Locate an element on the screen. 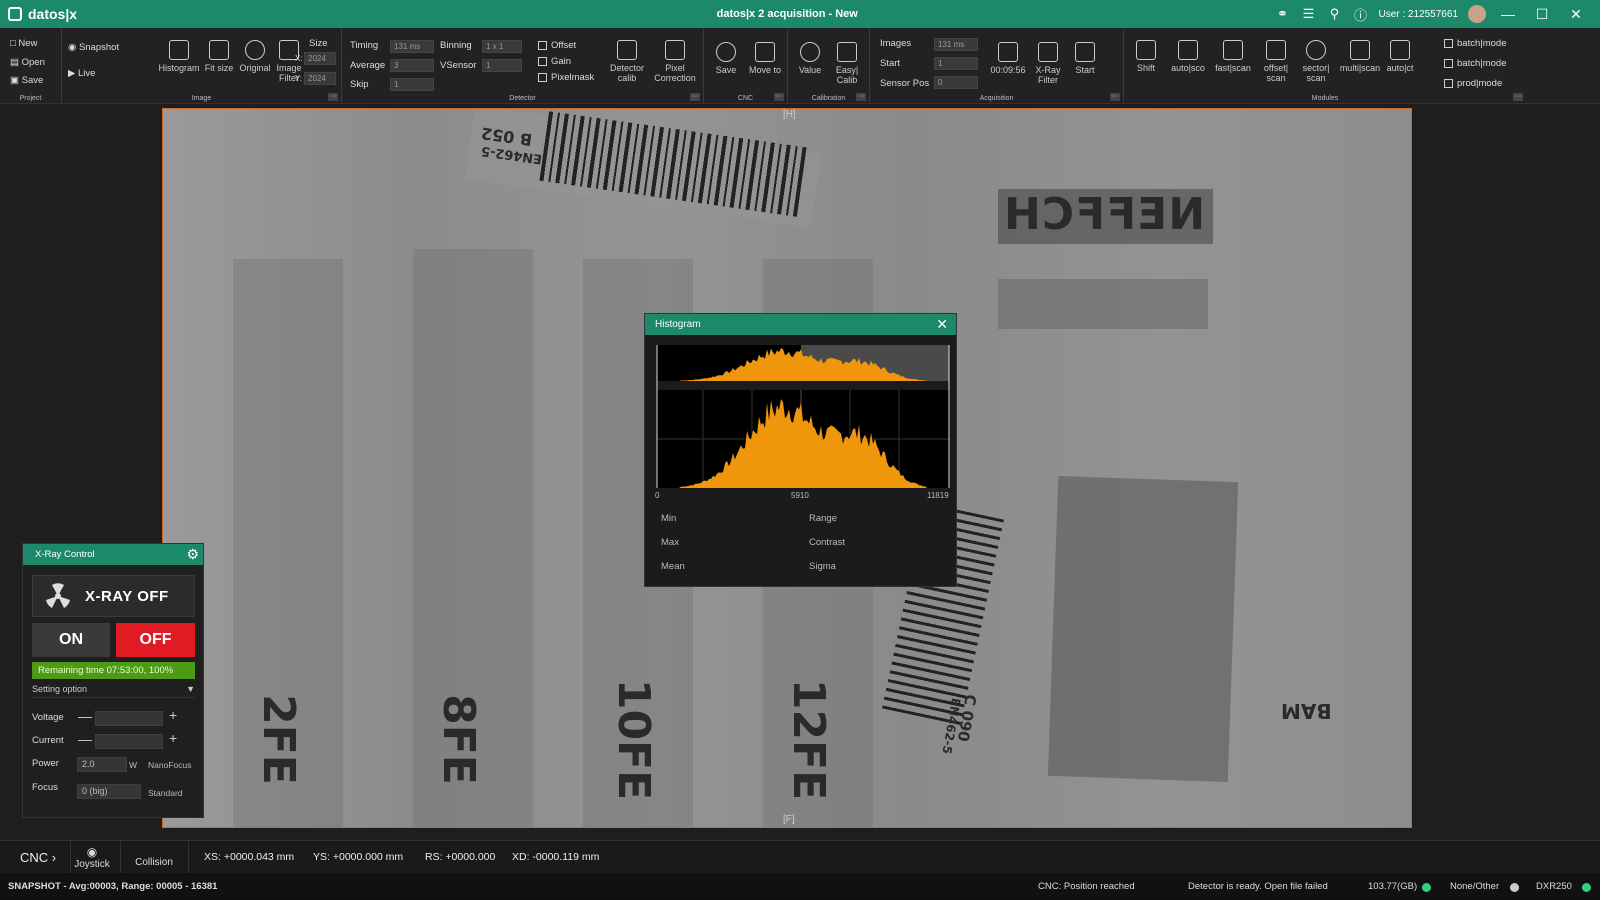 The height and width of the screenshot is (900, 1600). gear-icon: ⚙ is located at coordinates (192, 554).